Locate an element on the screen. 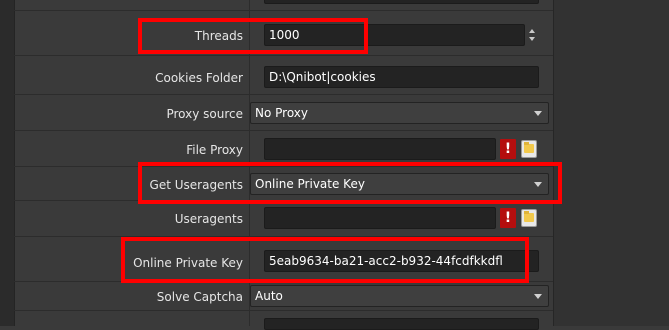 The width and height of the screenshot is (669, 330). cookies-folder-label: Cookies Folder is located at coordinates (199, 78).